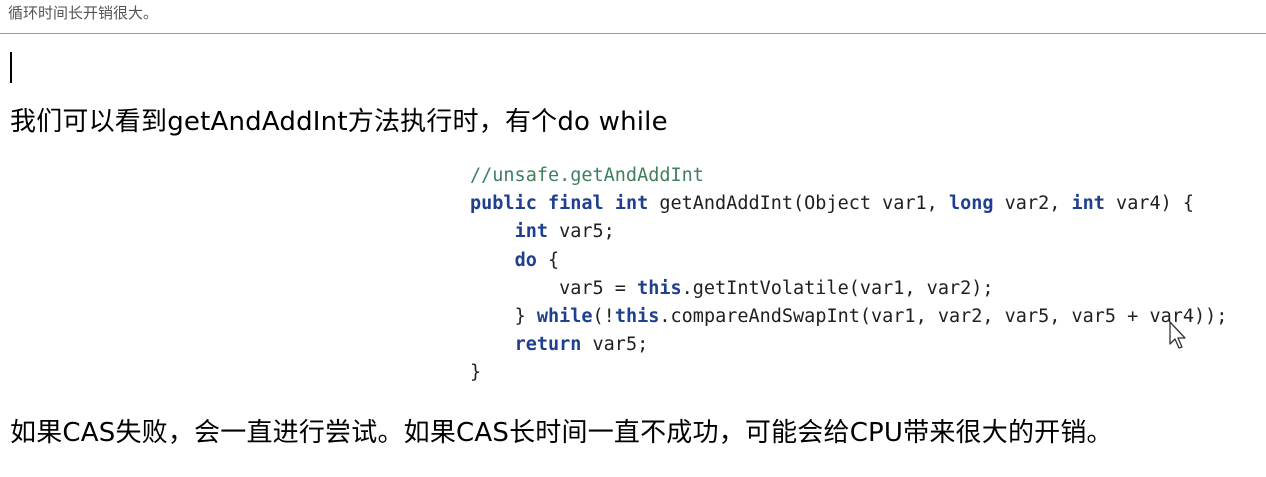  I want to click on code-keyword: while, so click(564, 317).